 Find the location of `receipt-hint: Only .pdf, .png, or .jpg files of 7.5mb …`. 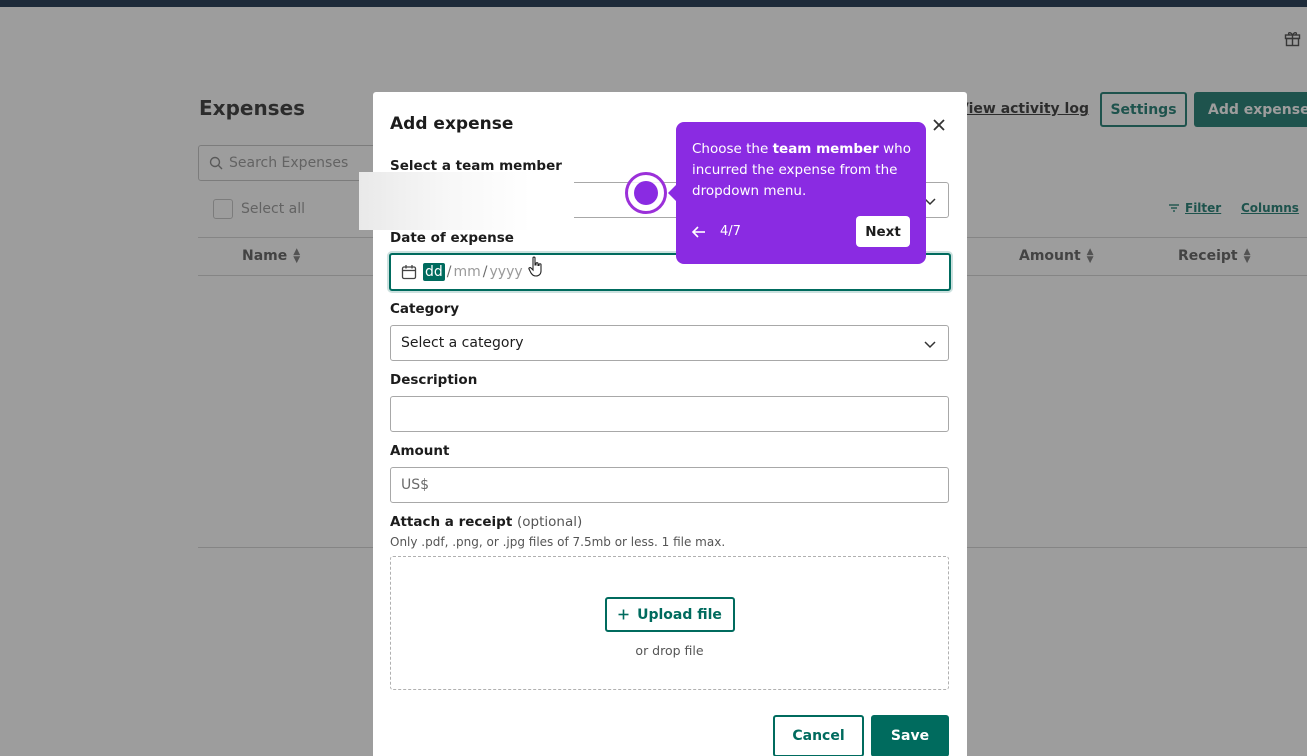

receipt-hint: Only .pdf, .png, or .jpg files of 7.5mb … is located at coordinates (558, 542).